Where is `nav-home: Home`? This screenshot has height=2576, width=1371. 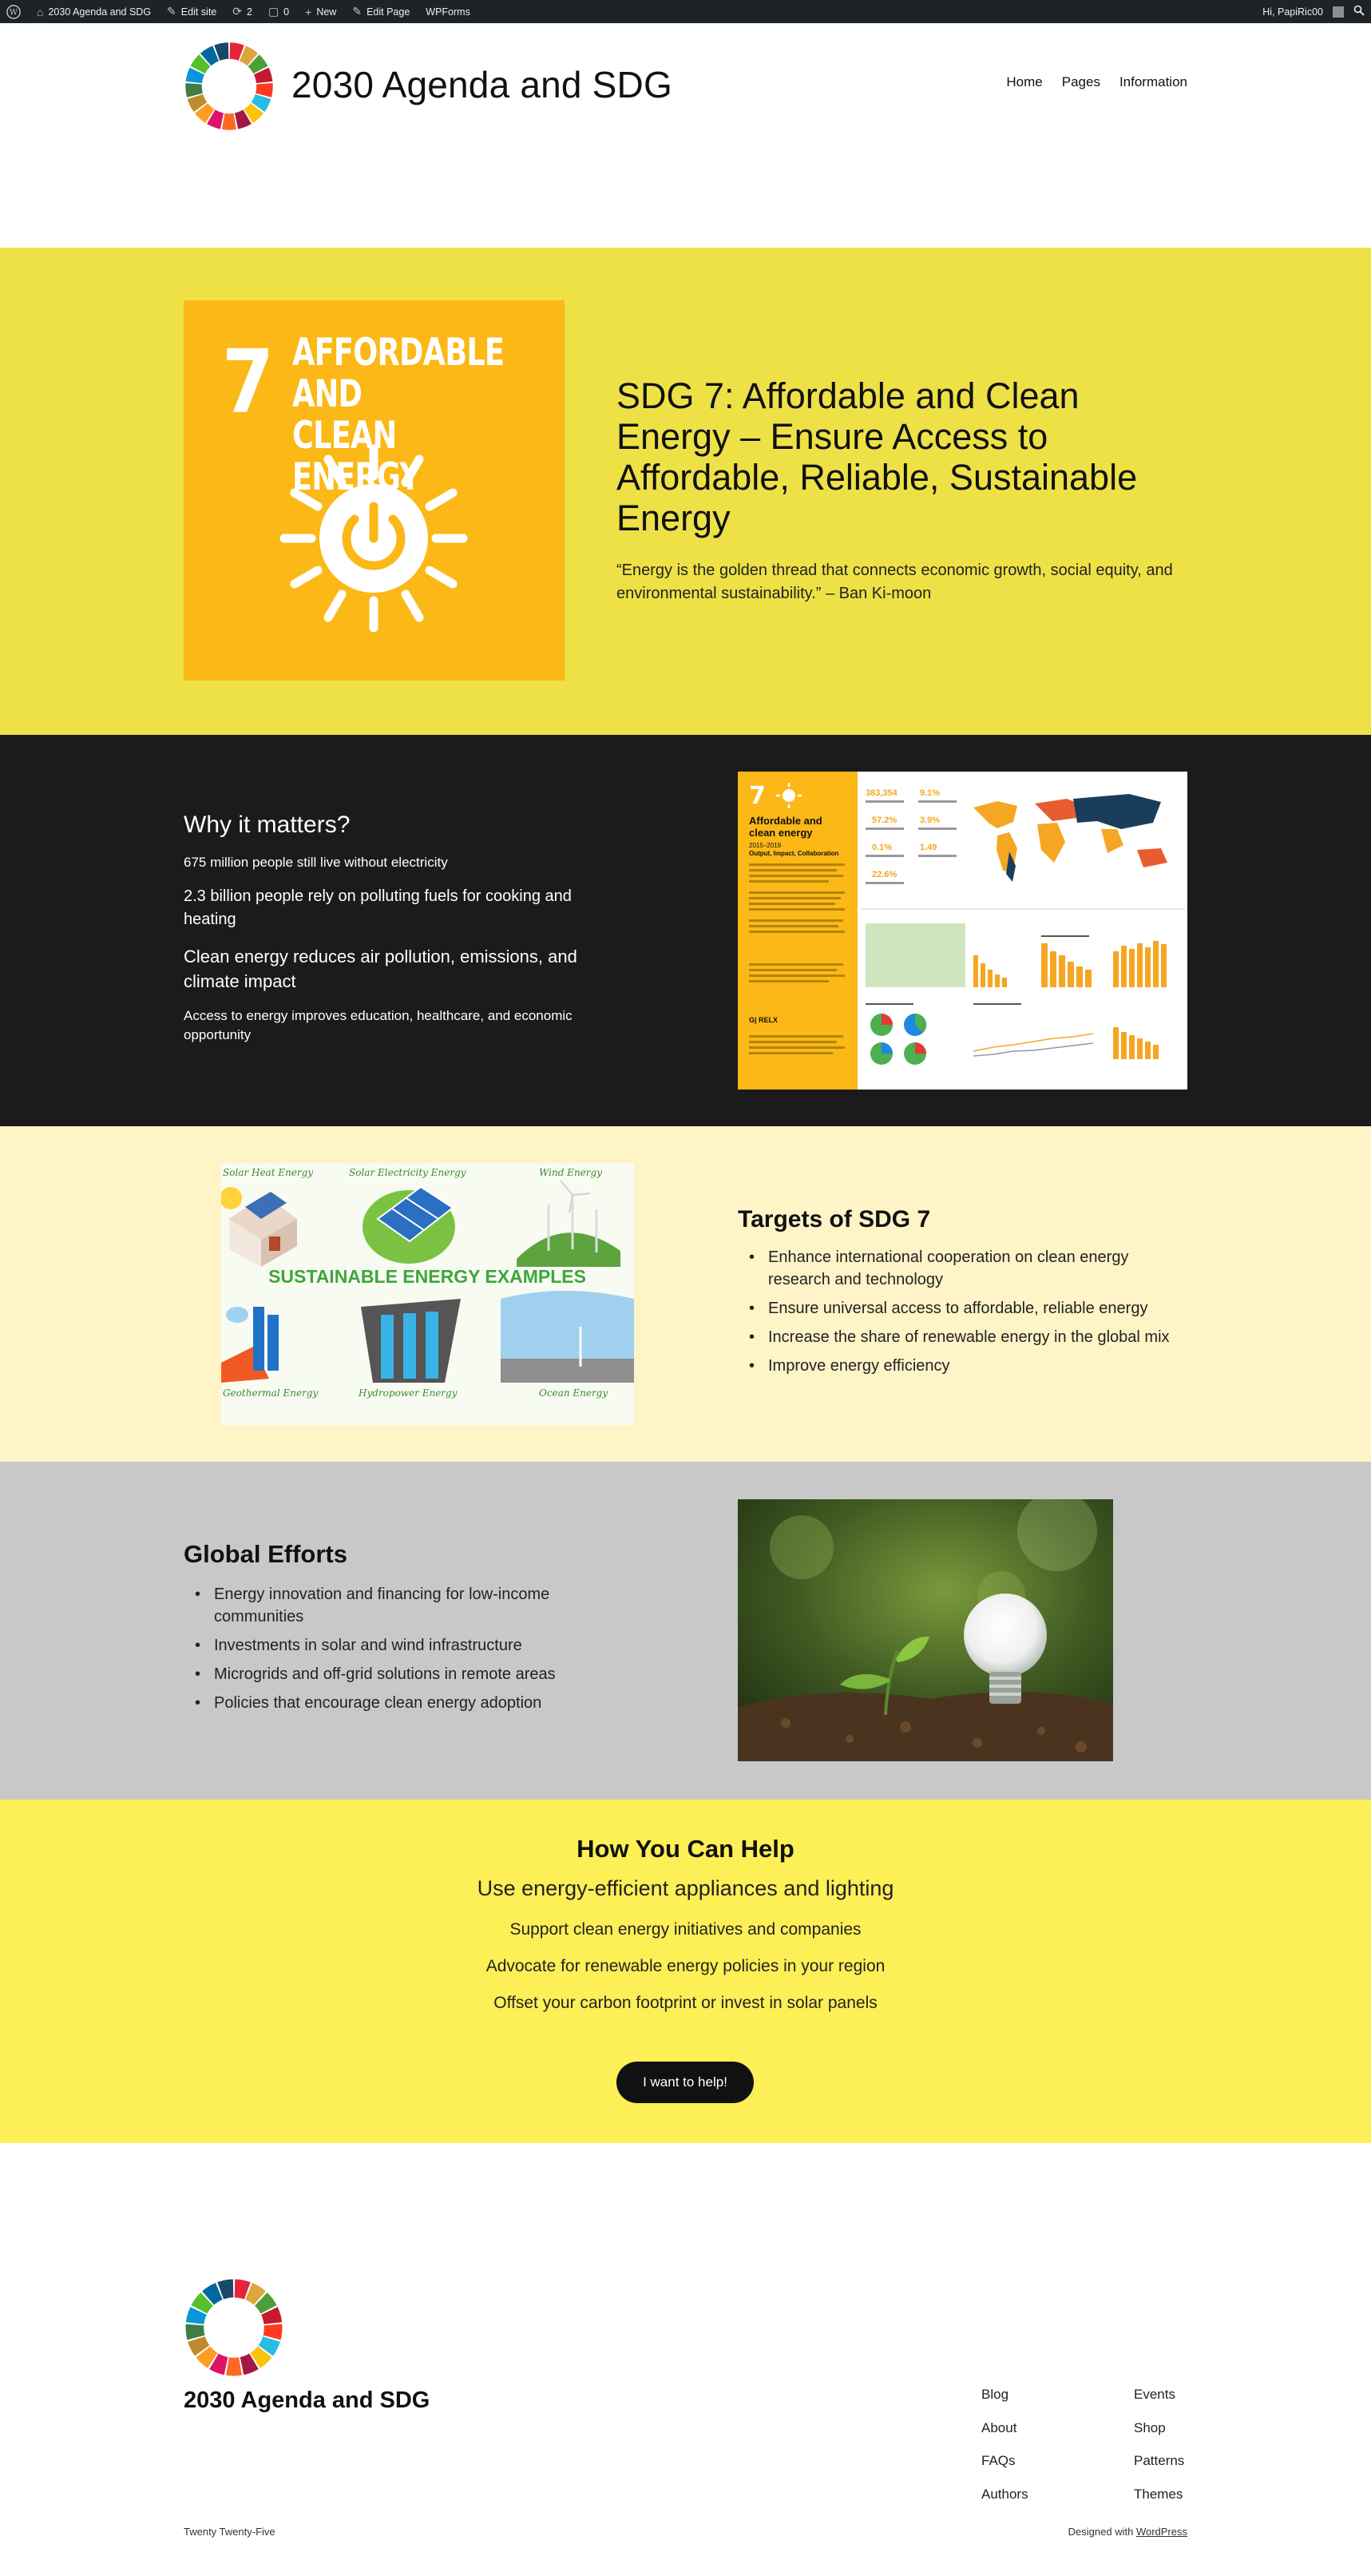 nav-home: Home is located at coordinates (1024, 82).